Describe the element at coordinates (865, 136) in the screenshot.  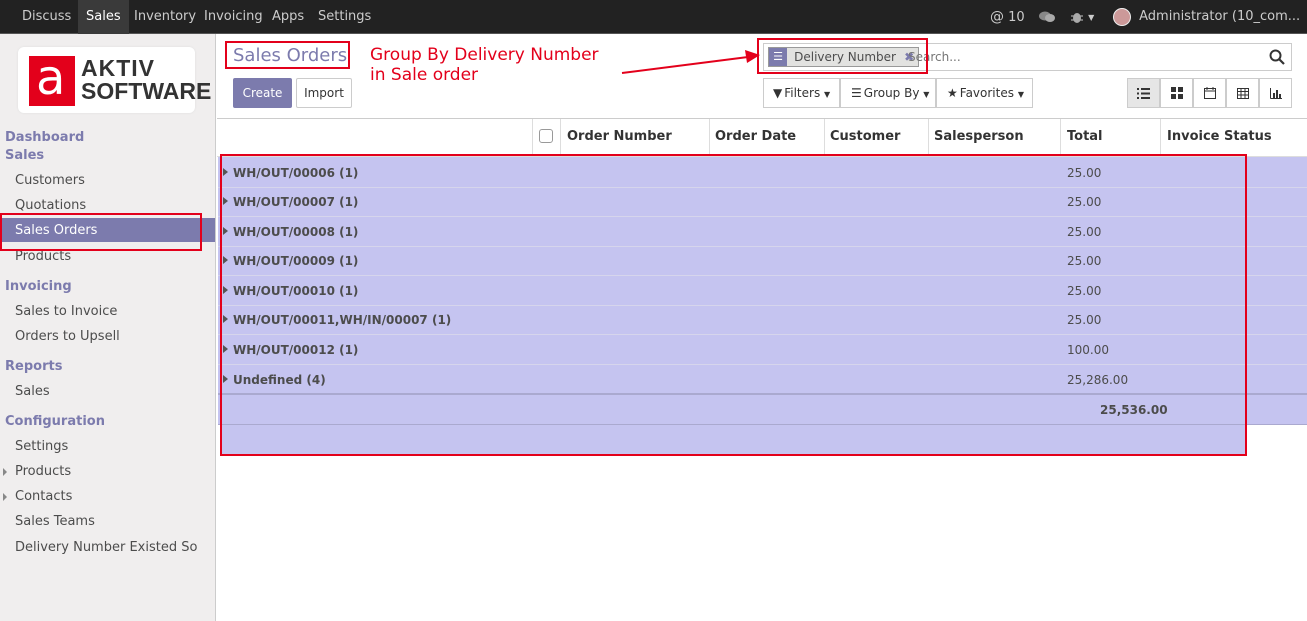
I see `header-customer: Customer` at that location.